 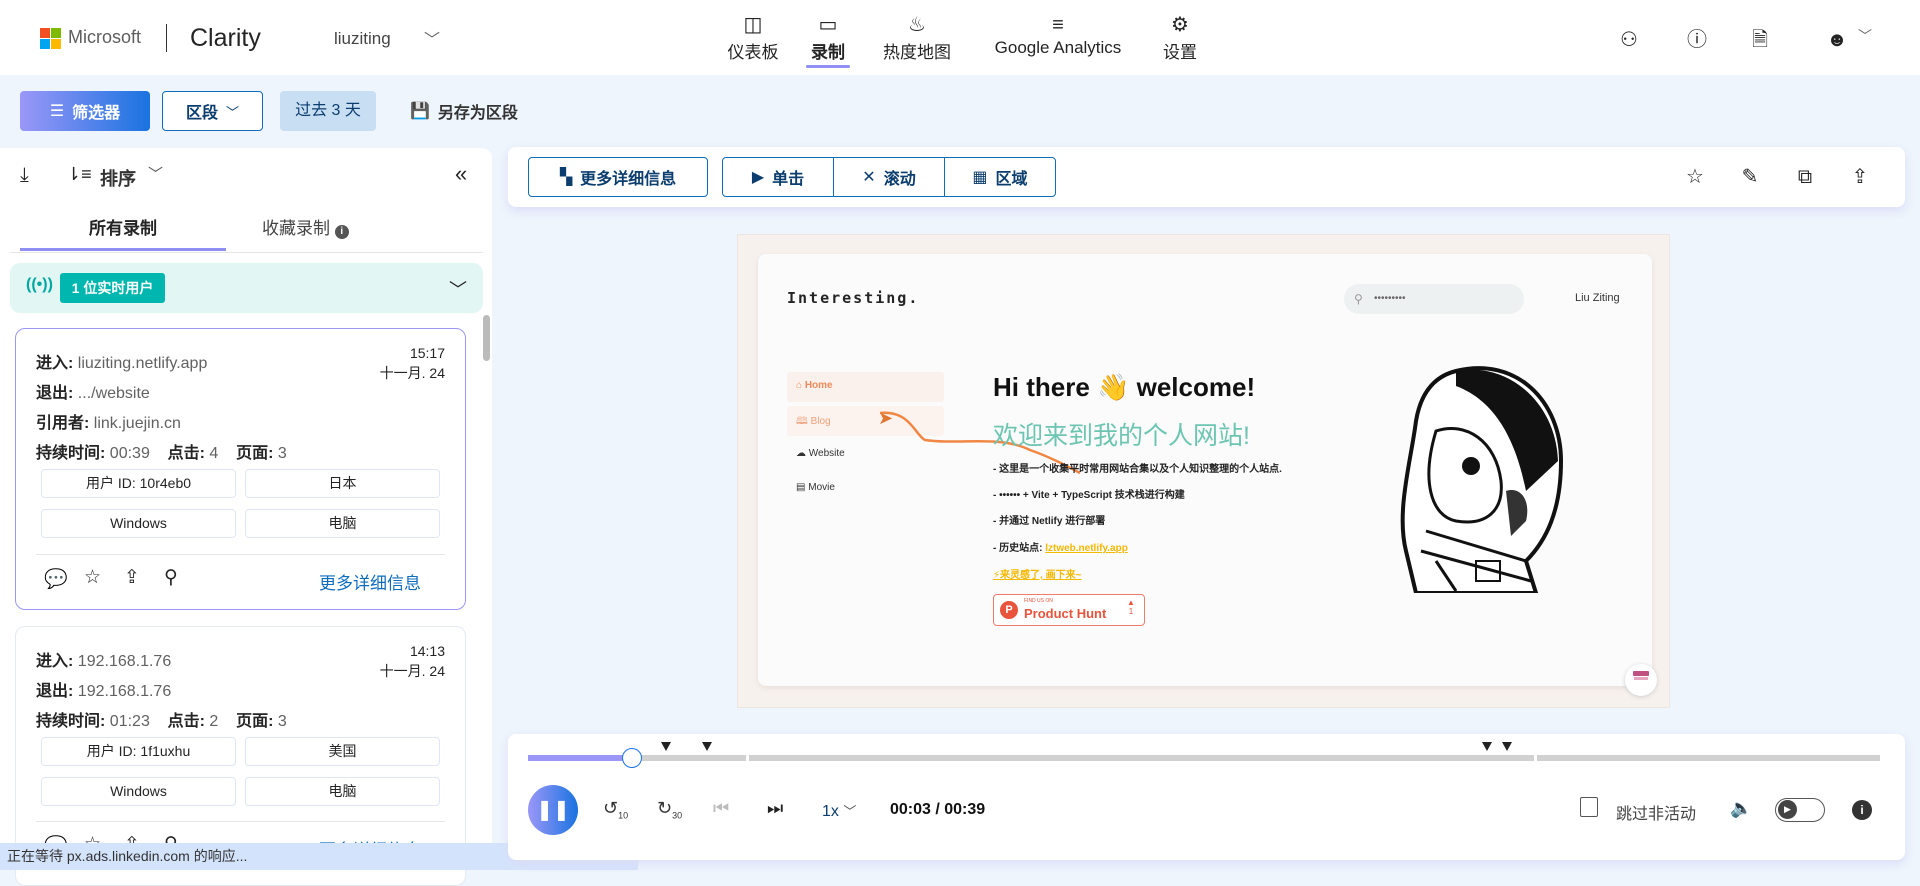 What do you see at coordinates (305, 226) in the screenshot?
I see `tab-favorite-recordings: 收藏录制 i` at bounding box center [305, 226].